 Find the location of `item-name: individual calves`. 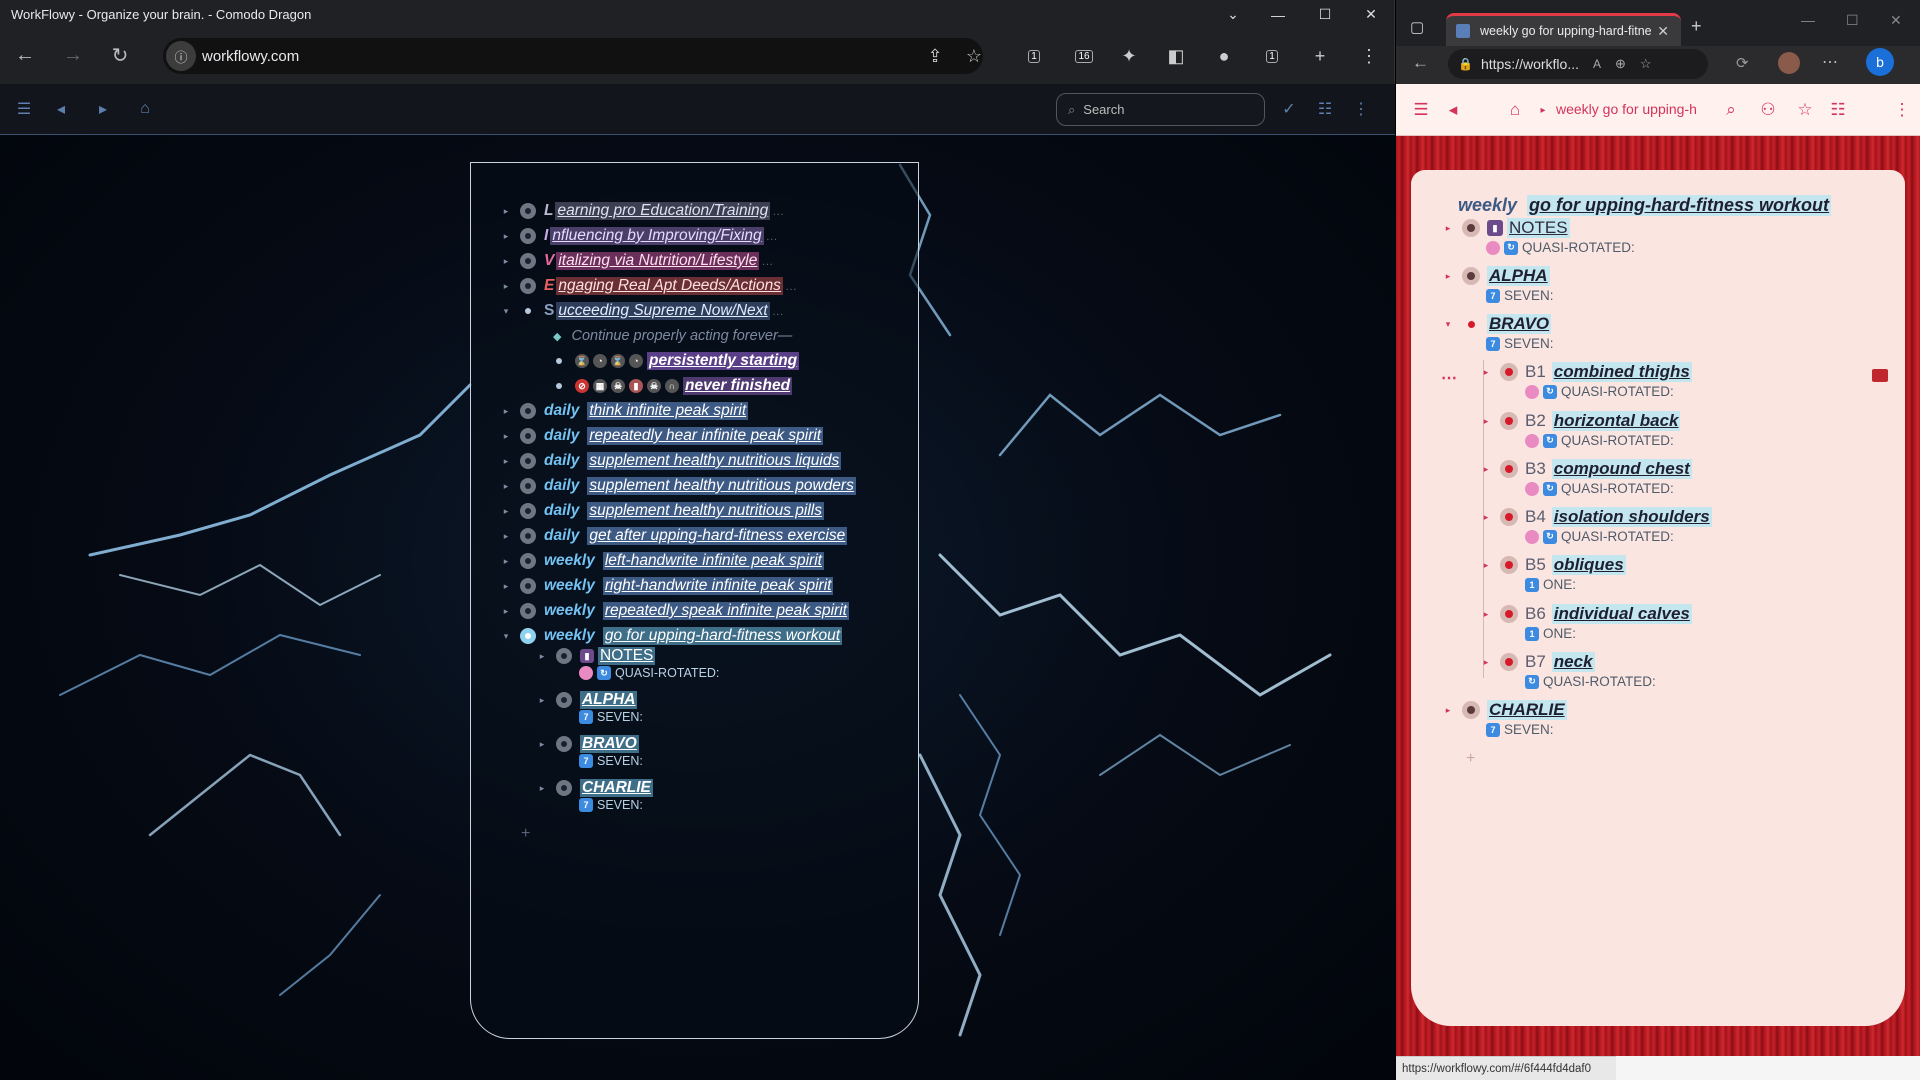

item-name: individual calves is located at coordinates (1621, 614).